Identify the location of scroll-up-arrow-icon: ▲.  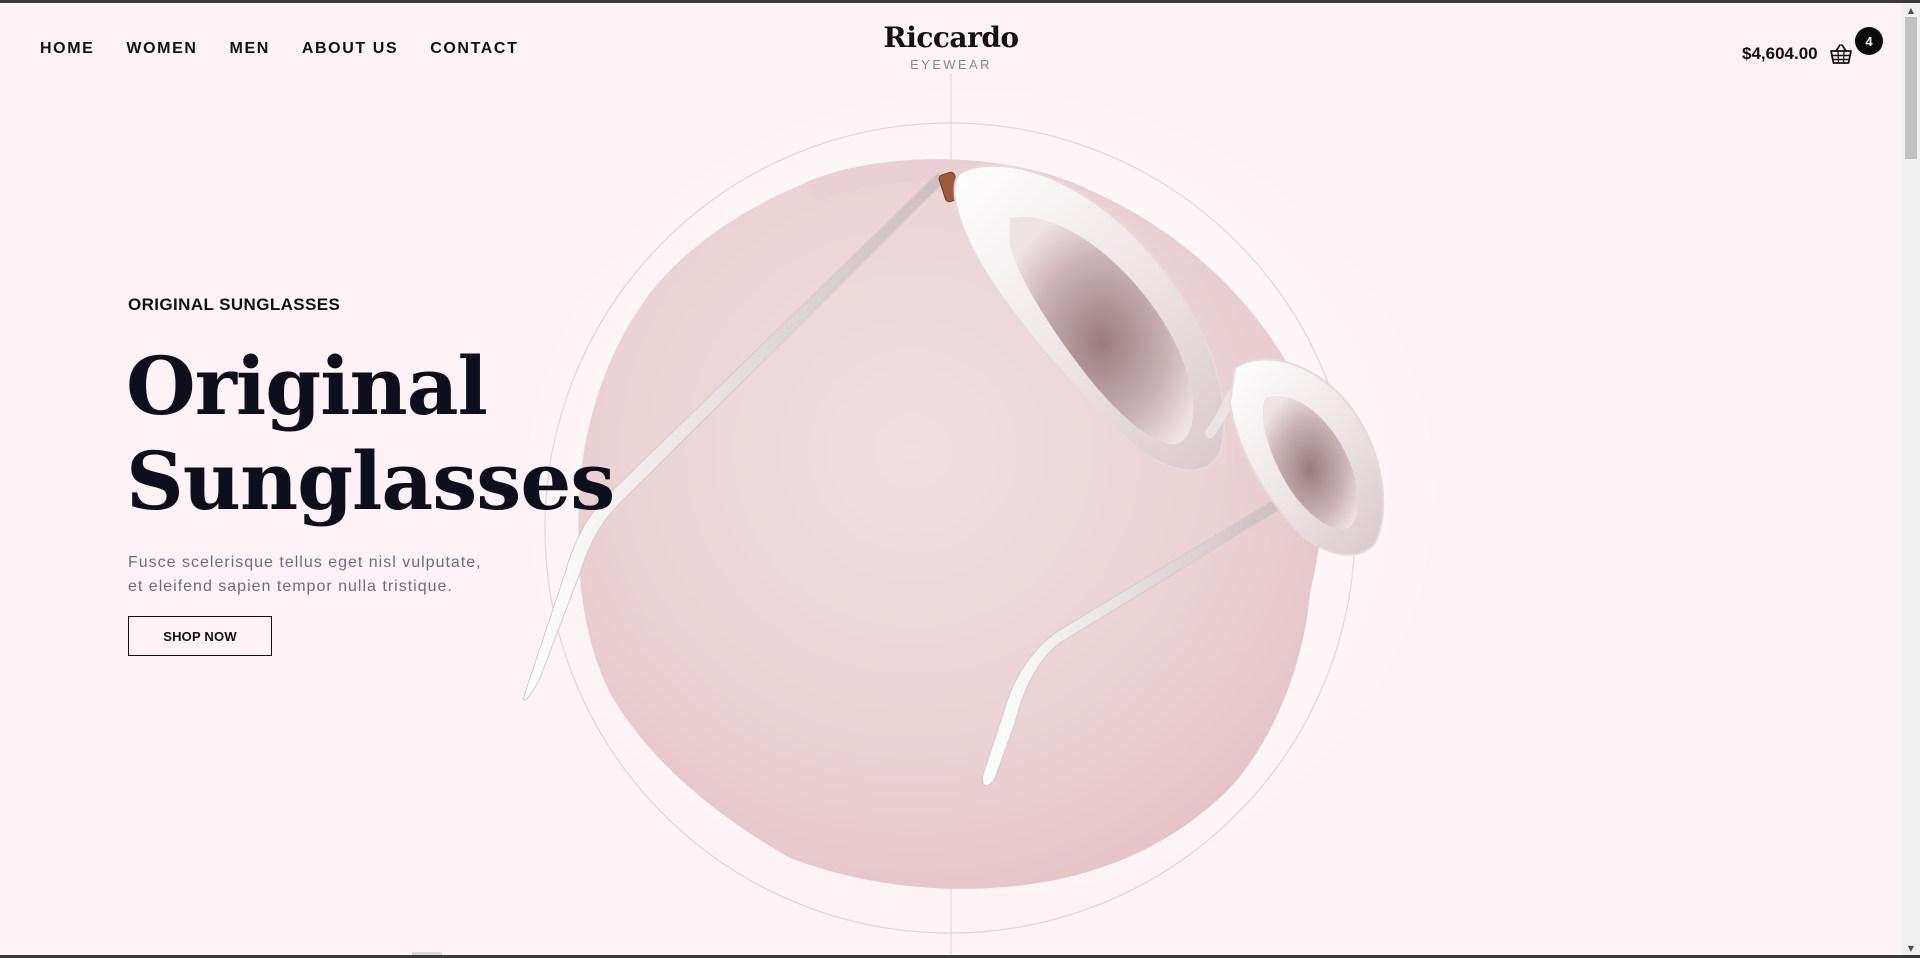
(1911, 10).